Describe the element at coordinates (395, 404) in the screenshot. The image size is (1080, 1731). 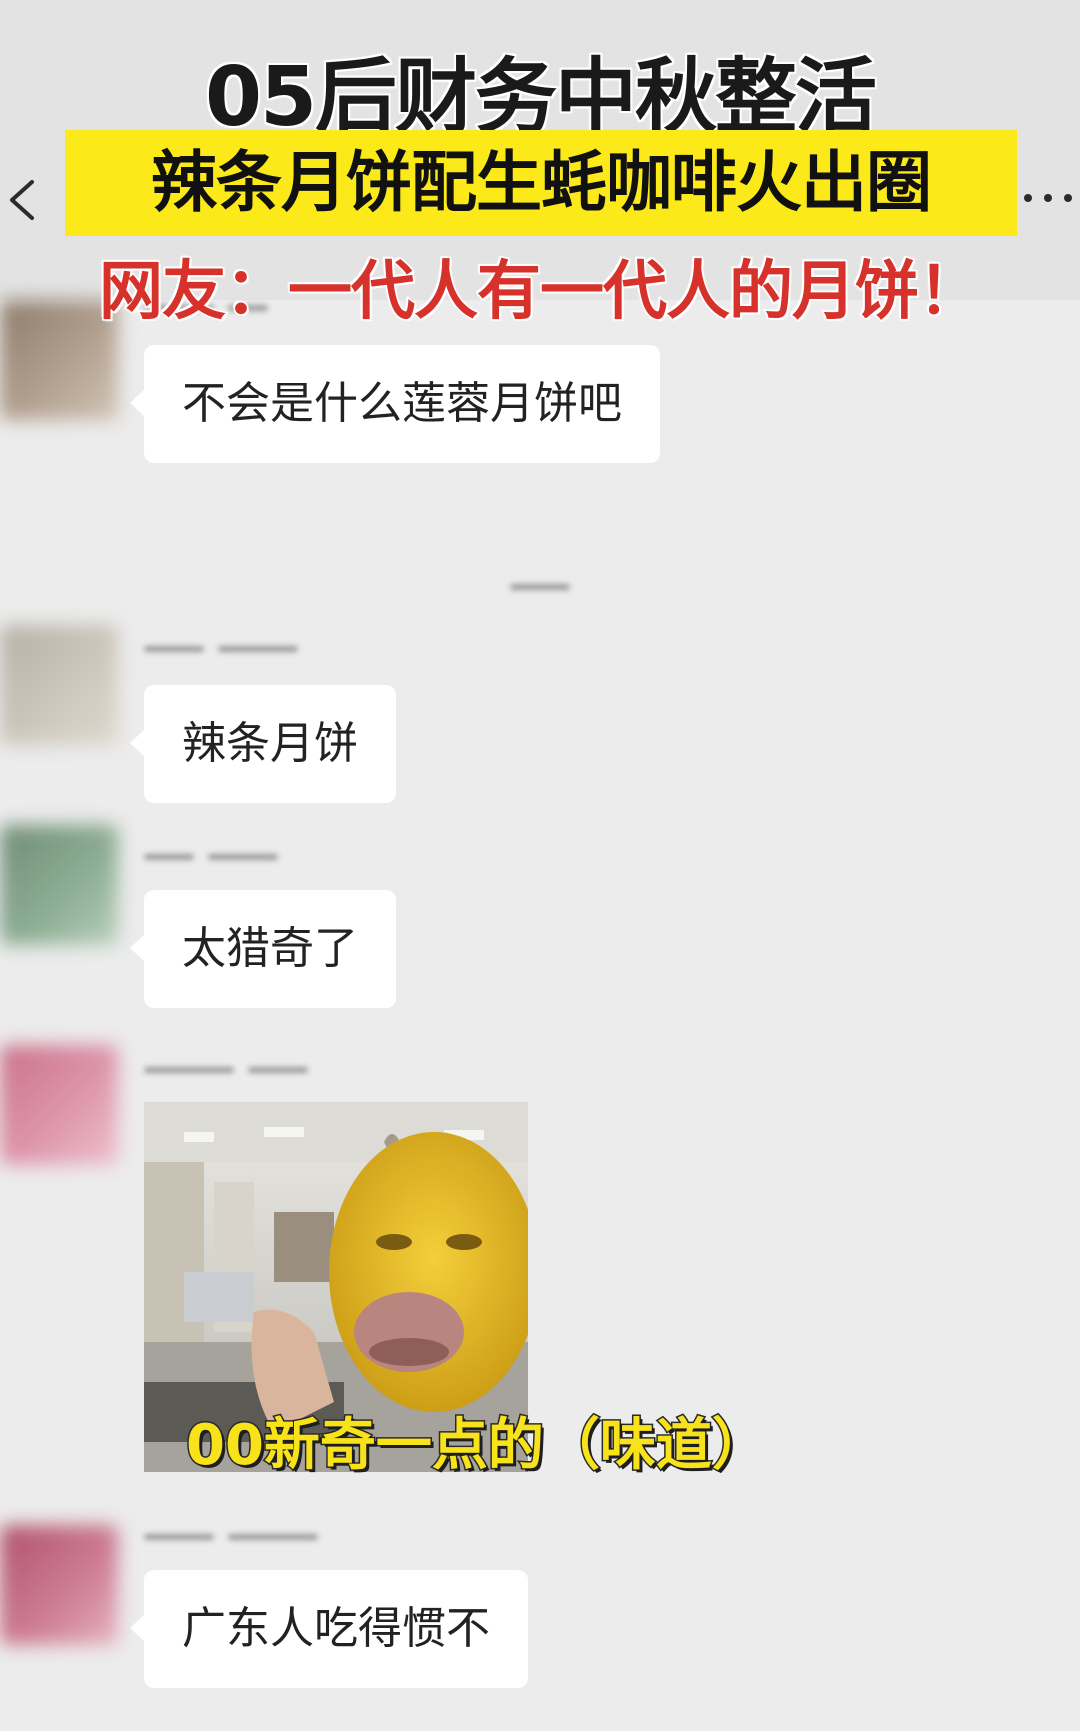
I see `message-bubble: 不会是什么莲蓉月饼吧` at that location.